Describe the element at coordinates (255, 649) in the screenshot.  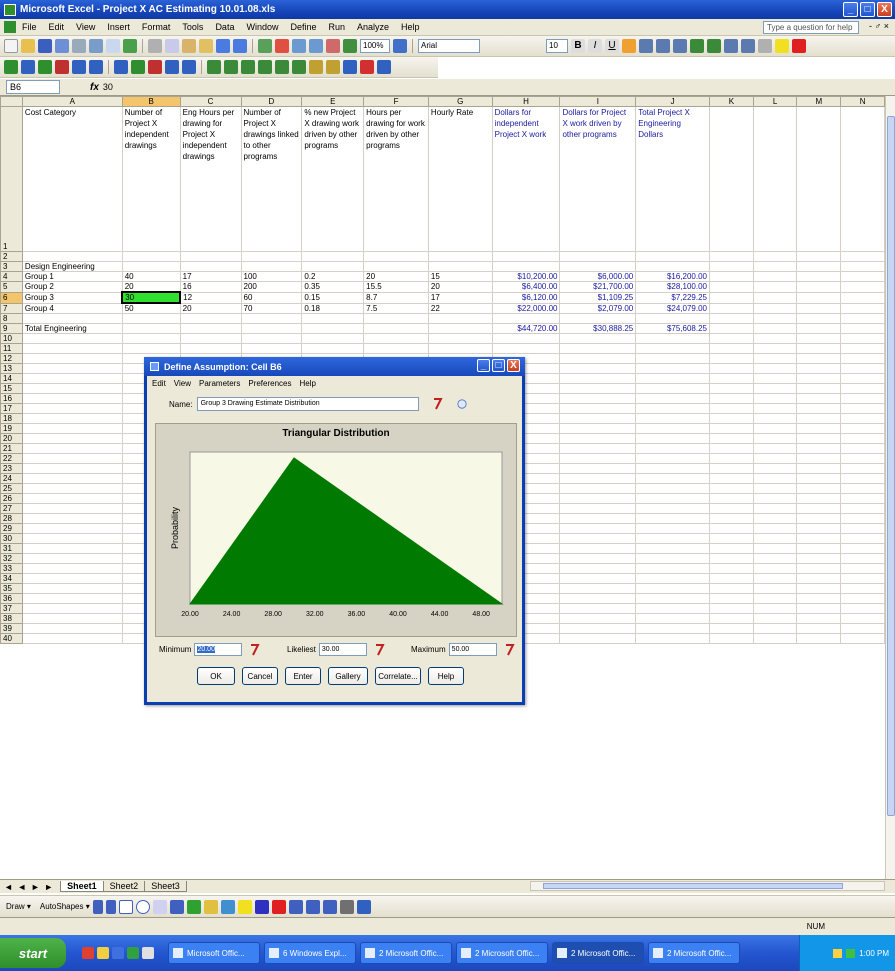
I see `minimum-cell-reference-icon` at that location.